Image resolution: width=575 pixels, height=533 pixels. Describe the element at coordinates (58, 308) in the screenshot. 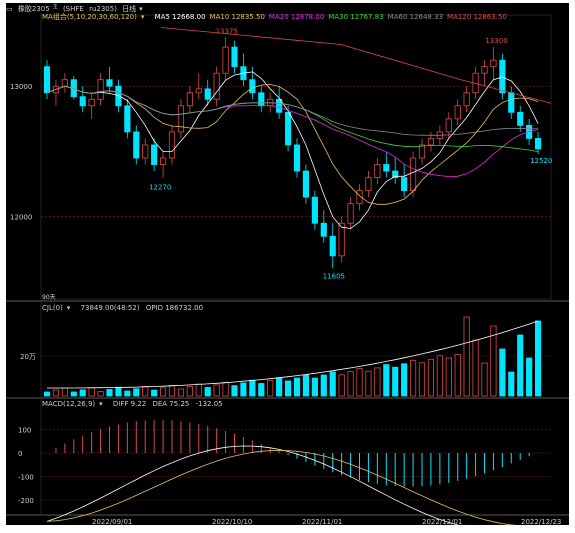

I see `volume-label: CJL(0) ▾` at that location.